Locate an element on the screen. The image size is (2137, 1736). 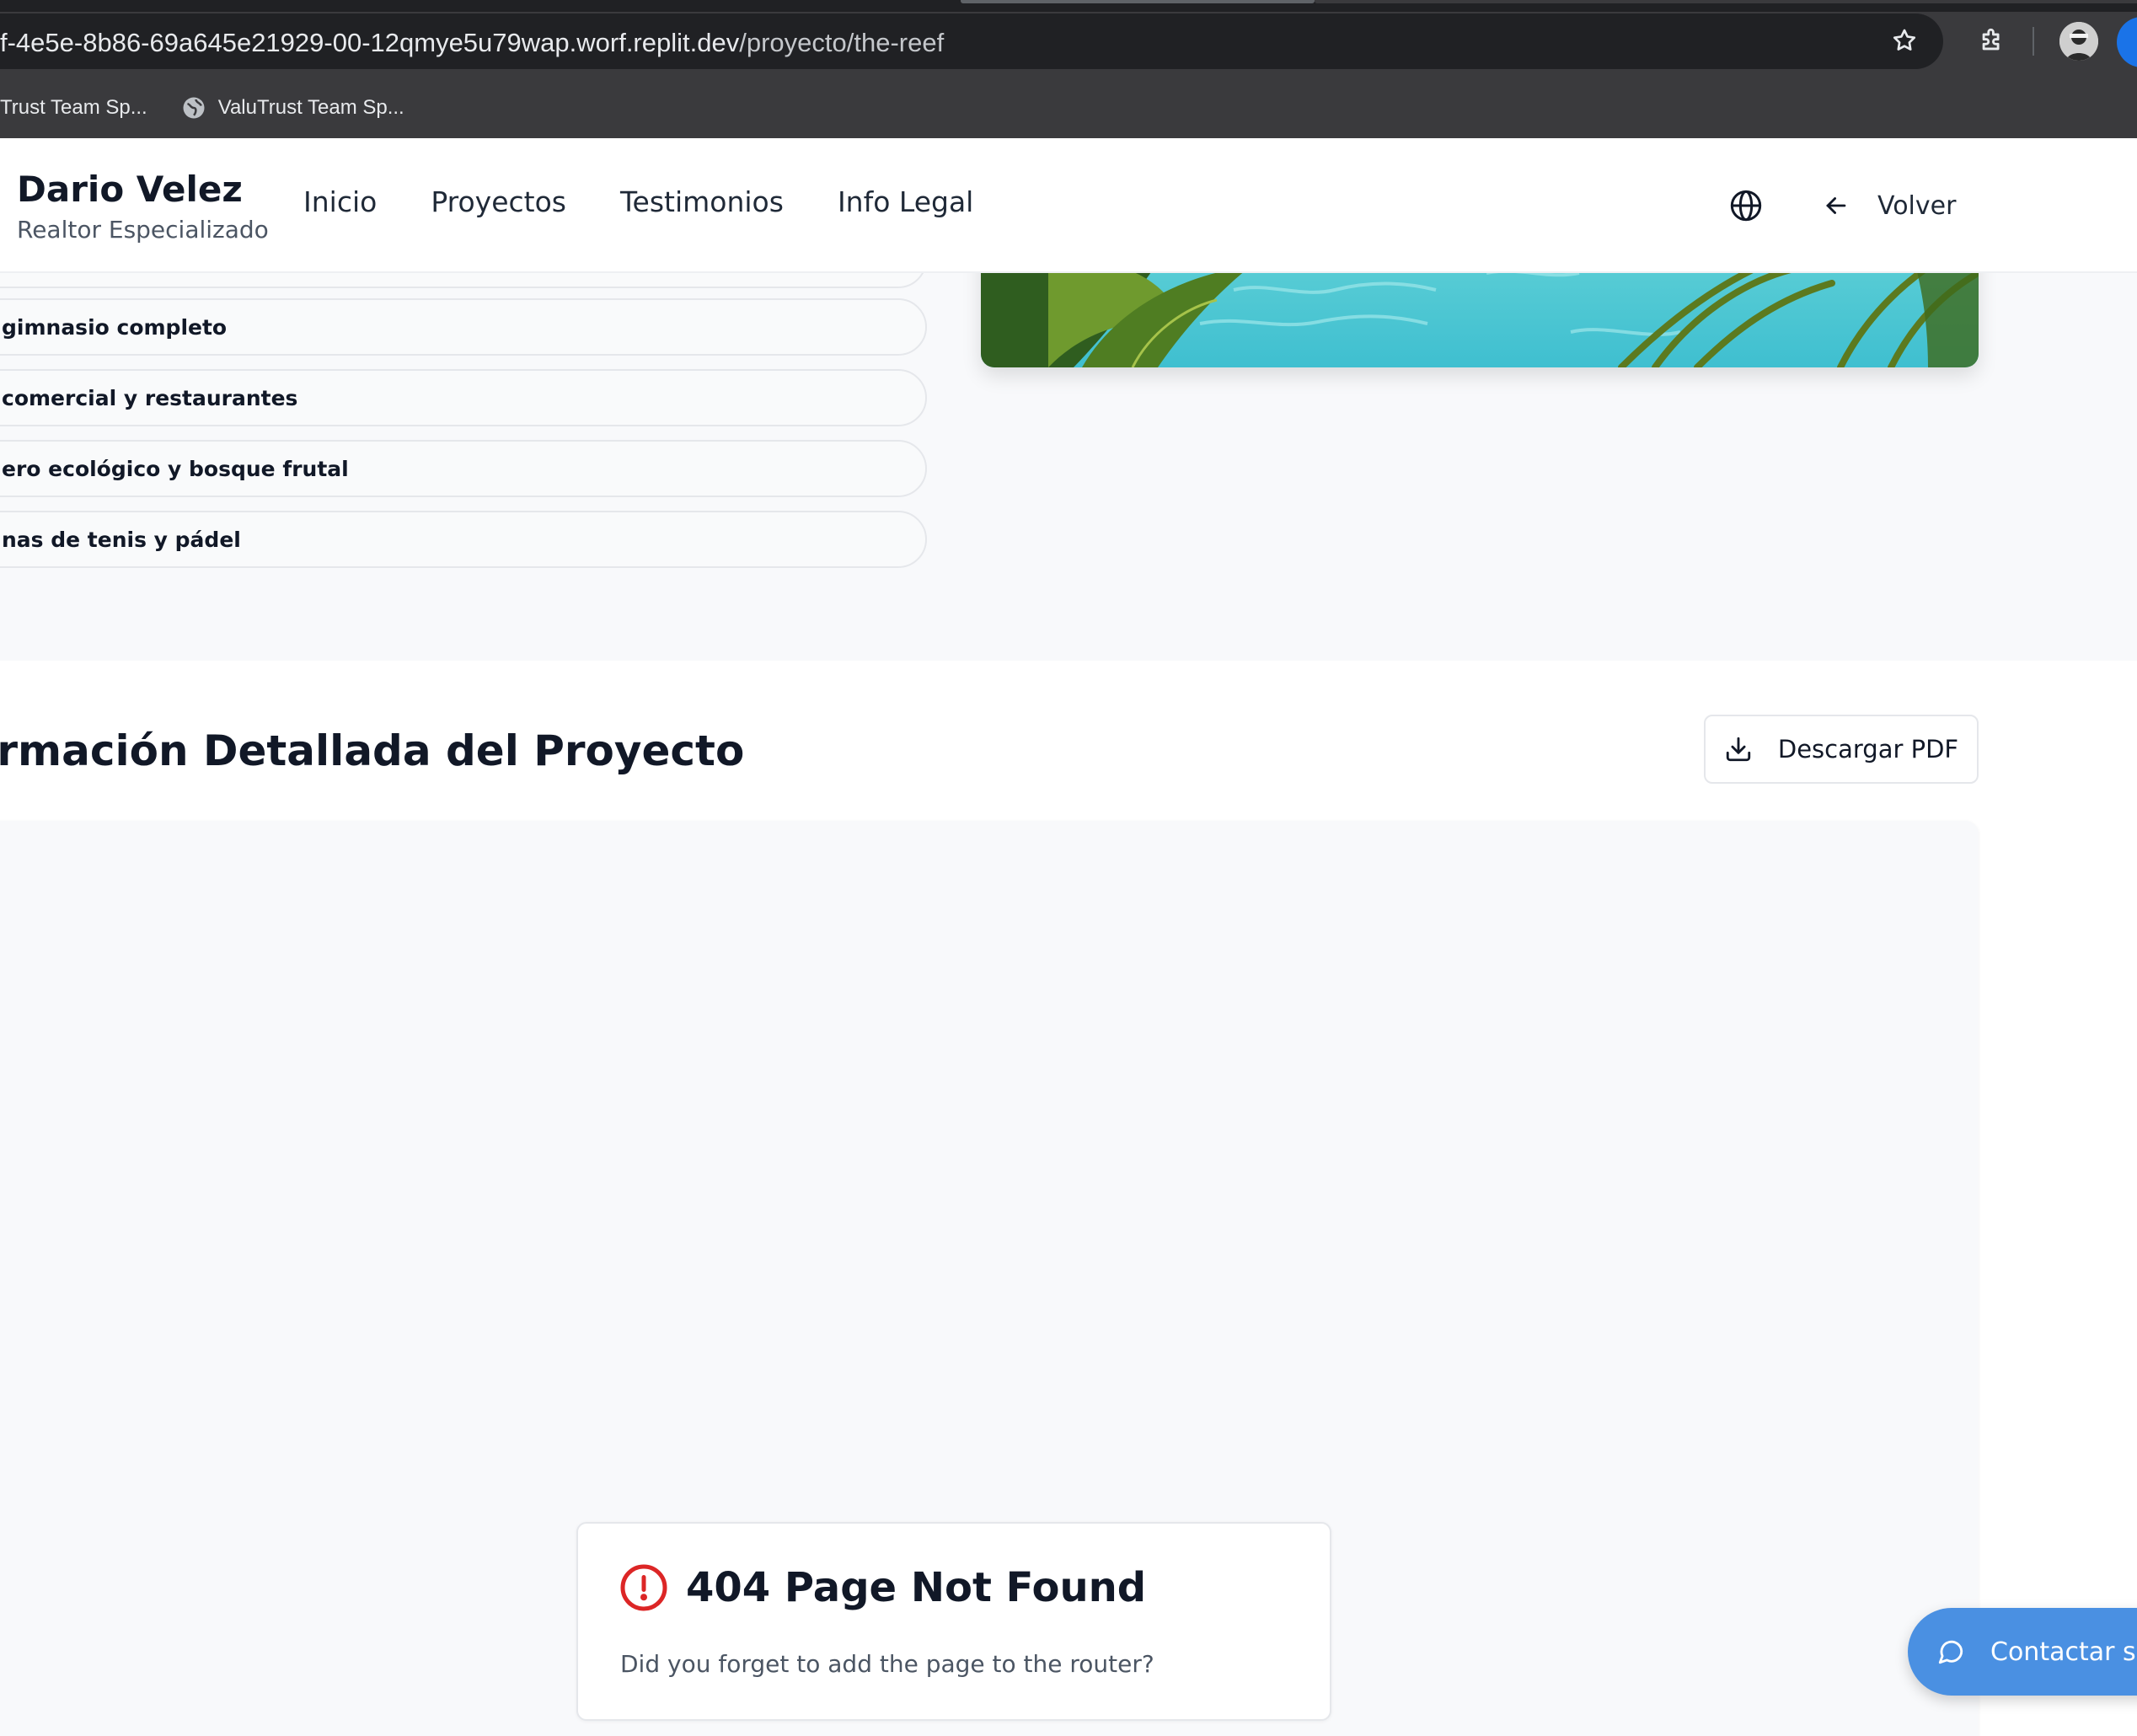
language-globe-icon is located at coordinates (1746, 205).